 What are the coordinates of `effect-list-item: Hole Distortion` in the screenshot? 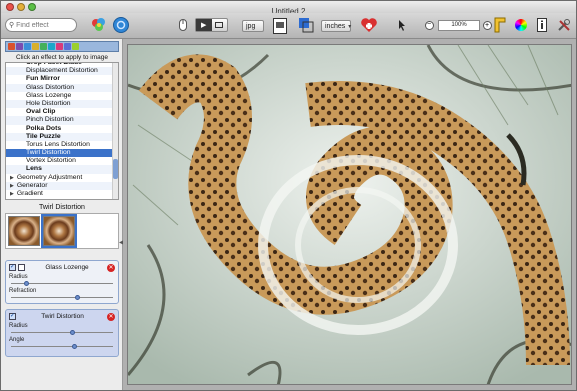 It's located at (60, 104).